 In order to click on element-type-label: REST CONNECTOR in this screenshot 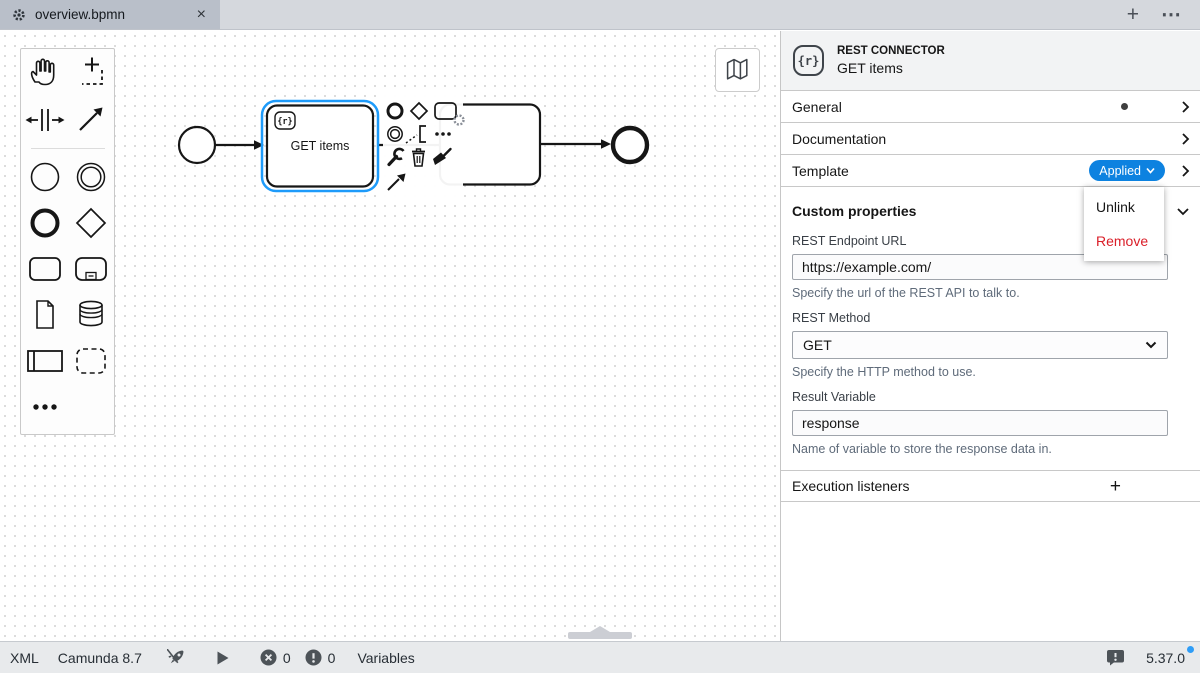, I will do `click(891, 51)`.